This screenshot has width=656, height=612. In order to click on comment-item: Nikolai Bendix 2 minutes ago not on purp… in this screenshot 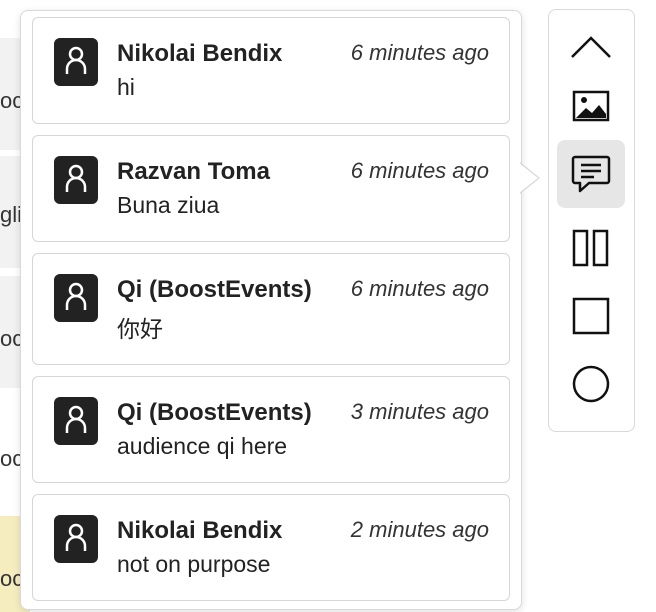, I will do `click(271, 547)`.